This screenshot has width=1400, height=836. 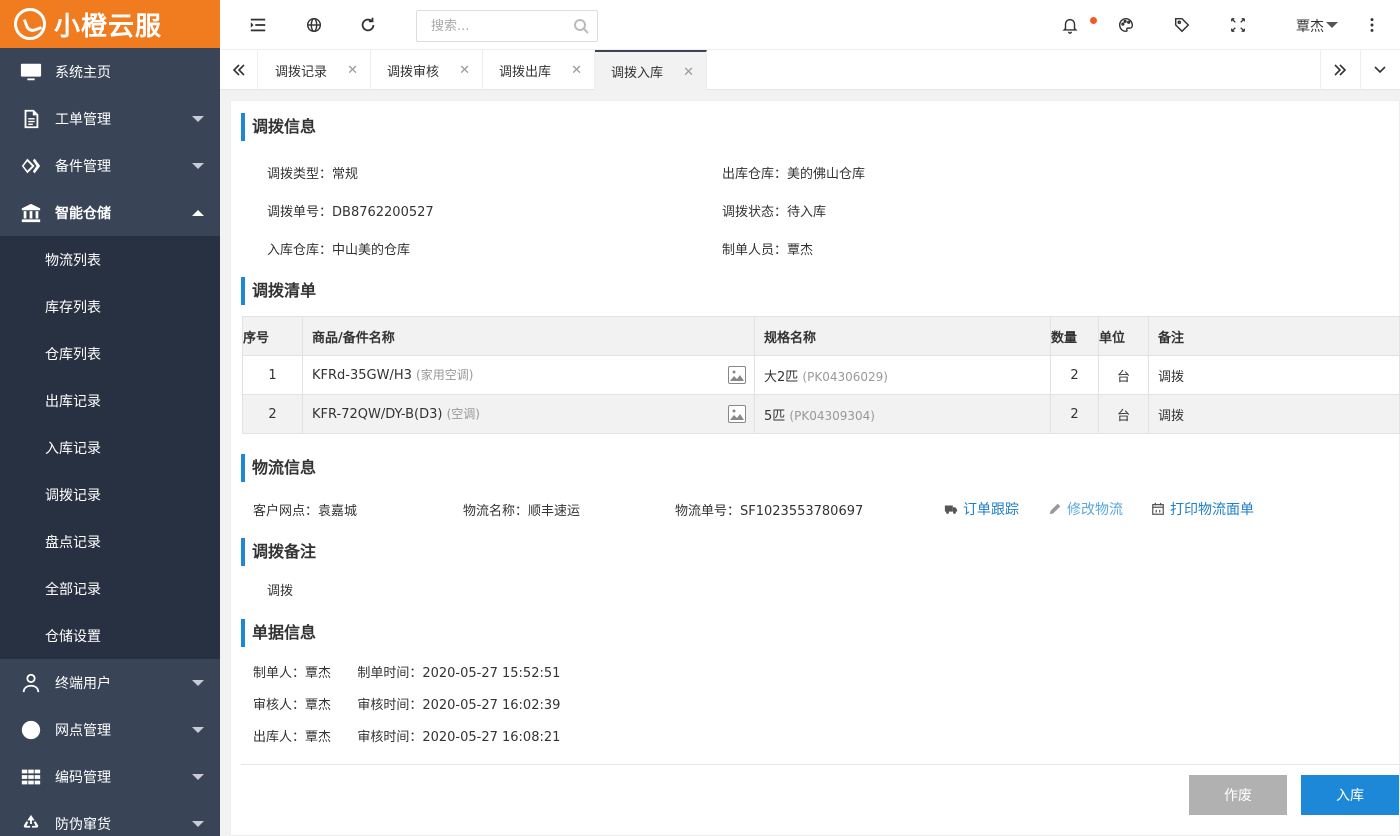 What do you see at coordinates (491, 673) in the screenshot?
I see `value: 2020-05-27 15:52:51` at bounding box center [491, 673].